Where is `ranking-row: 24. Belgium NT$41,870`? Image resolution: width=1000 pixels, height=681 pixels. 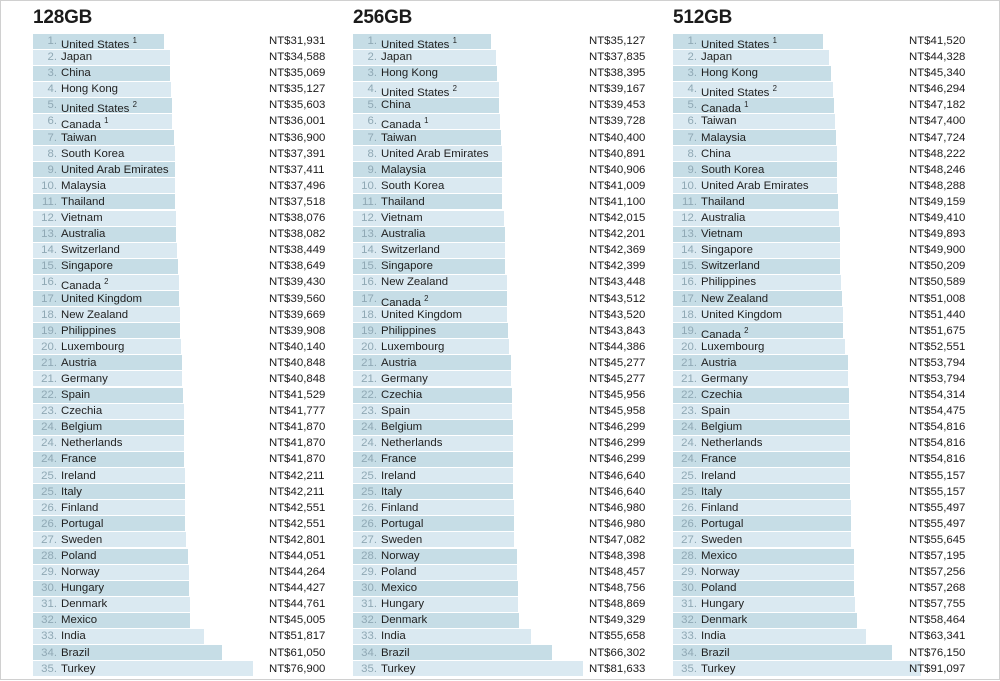 ranking-row: 24. Belgium NT$41,870 is located at coordinates (163, 427).